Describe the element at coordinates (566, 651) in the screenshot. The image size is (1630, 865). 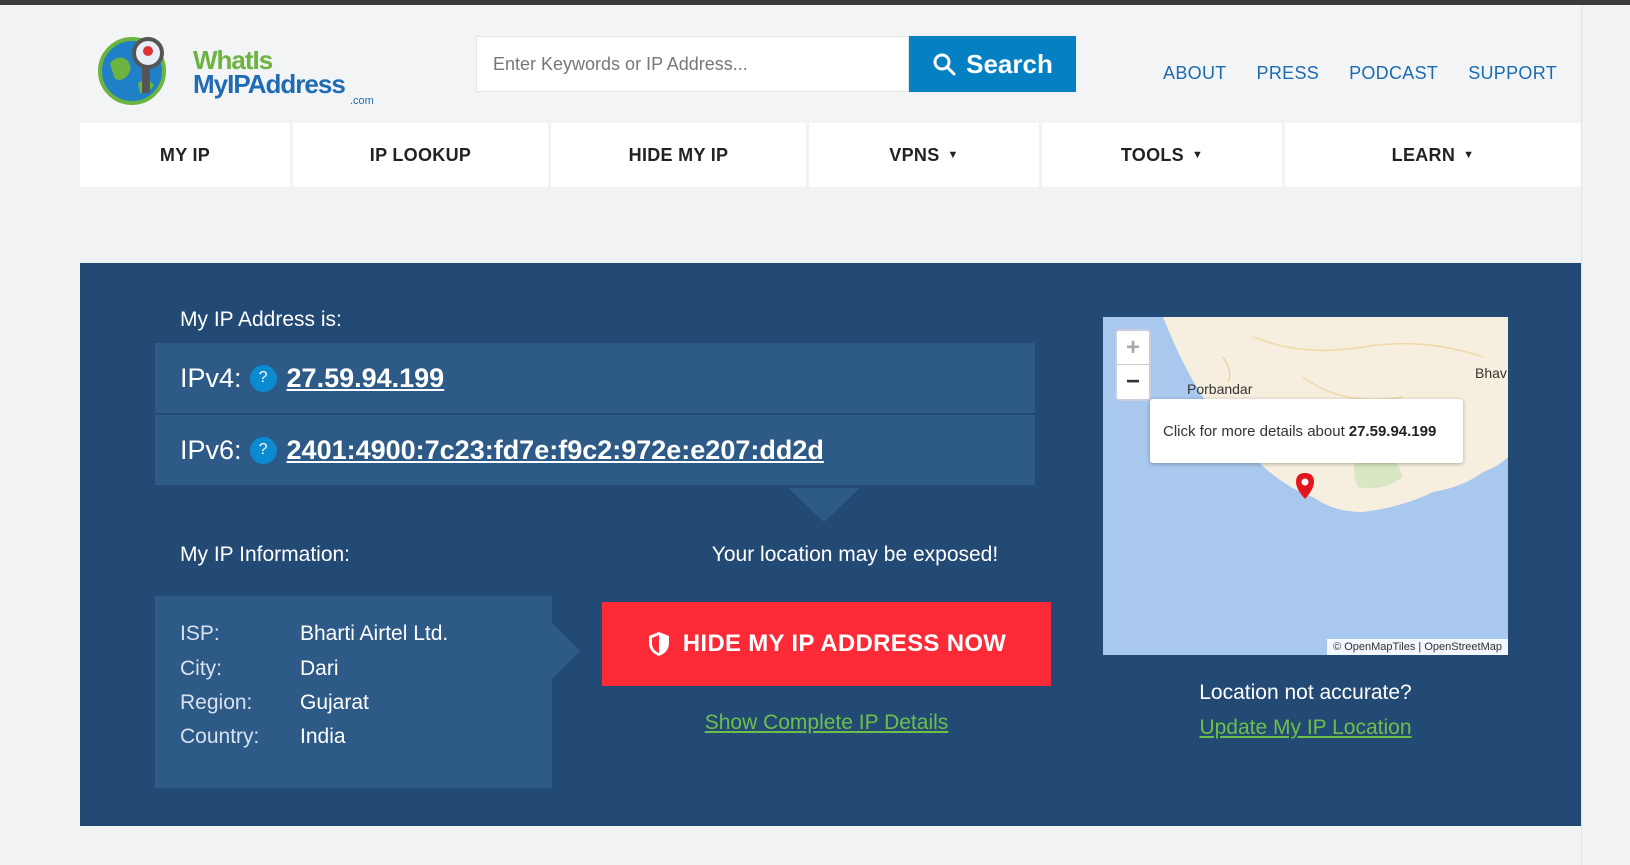
I see `info-arrow` at that location.